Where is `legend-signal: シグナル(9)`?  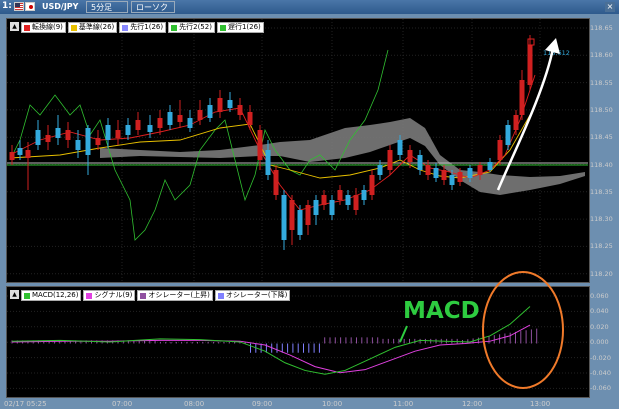
legend-signal: シグナル(9) is located at coordinates (109, 295).